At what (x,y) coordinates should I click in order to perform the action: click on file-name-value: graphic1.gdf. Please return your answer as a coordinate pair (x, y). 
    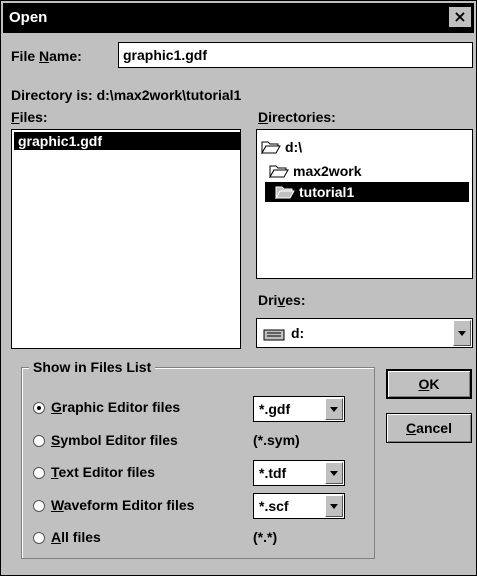
    Looking at the image, I should click on (165, 55).